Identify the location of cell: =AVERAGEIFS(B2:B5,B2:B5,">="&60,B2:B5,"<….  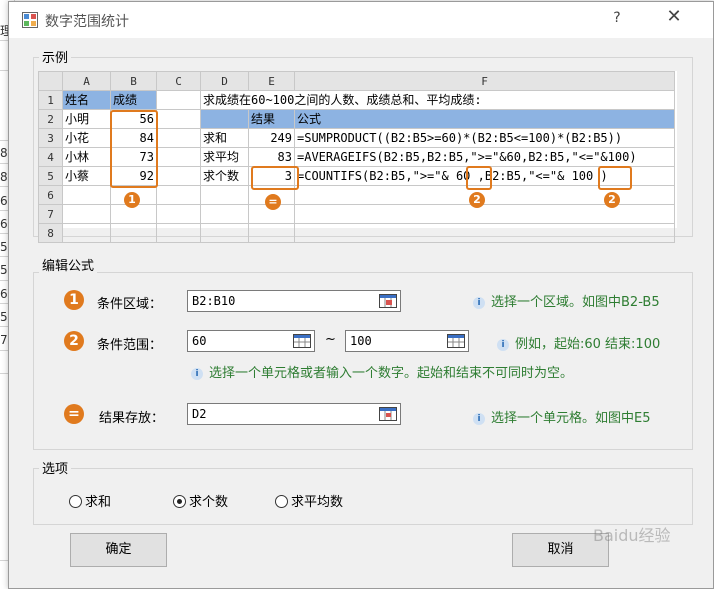
(484, 157).